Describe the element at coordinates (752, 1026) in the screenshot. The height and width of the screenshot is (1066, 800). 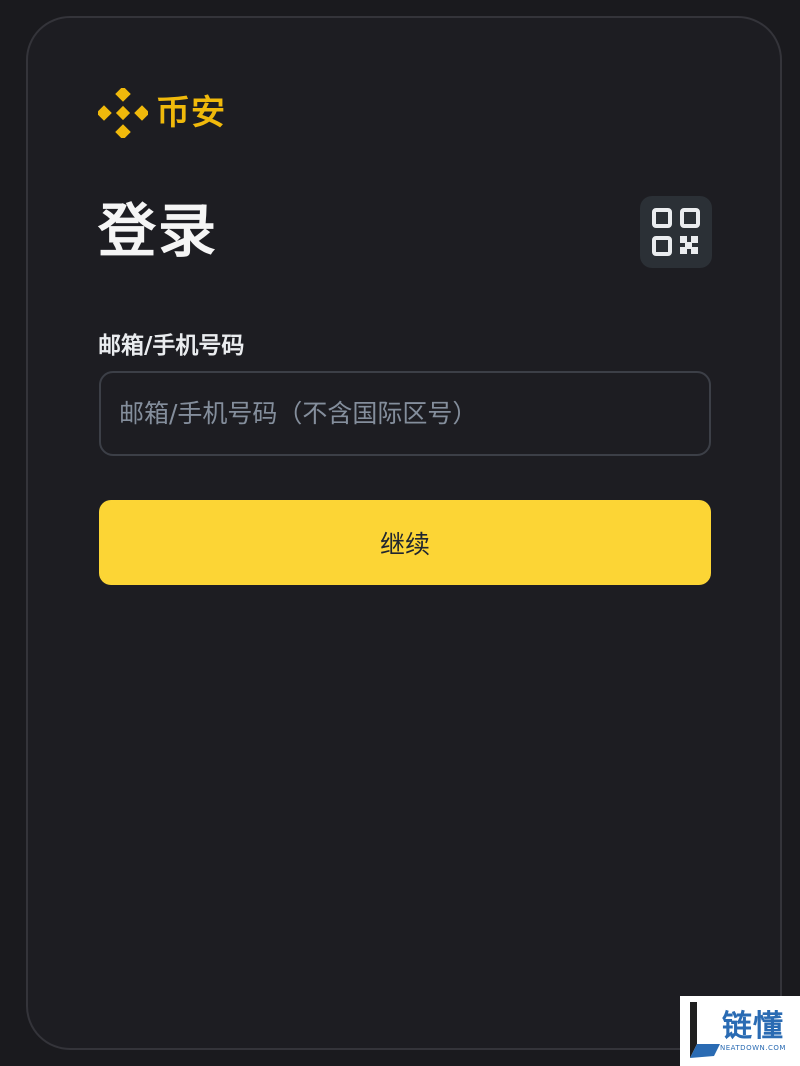
I see `watermark-name: 链懂` at that location.